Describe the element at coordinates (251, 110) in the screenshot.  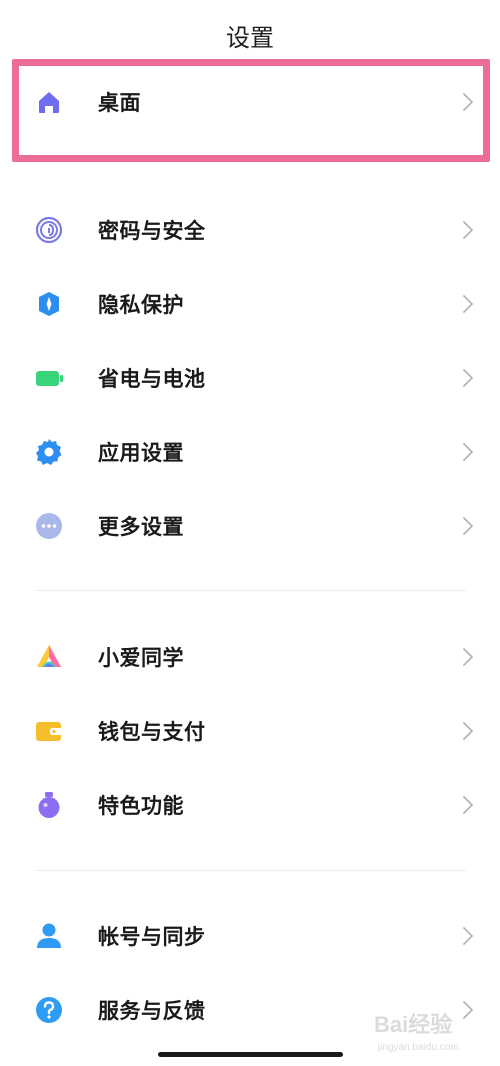
I see `highlight-frame` at that location.